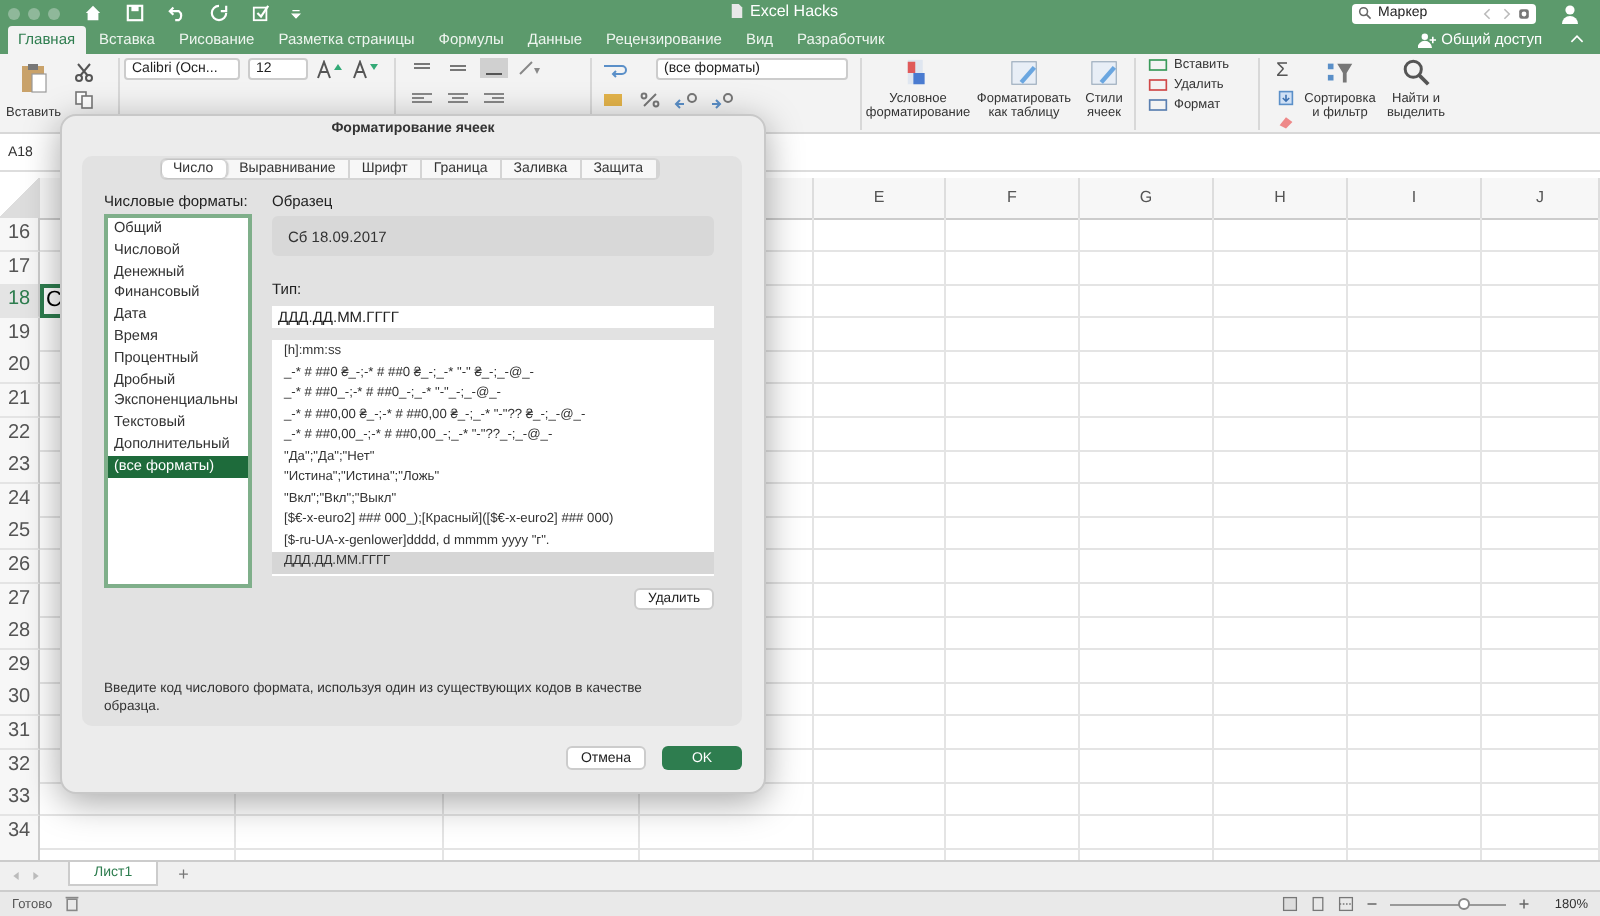 Image resolution: width=1600 pixels, height=916 pixels. What do you see at coordinates (1286, 98) in the screenshot?
I see `fill-icon` at bounding box center [1286, 98].